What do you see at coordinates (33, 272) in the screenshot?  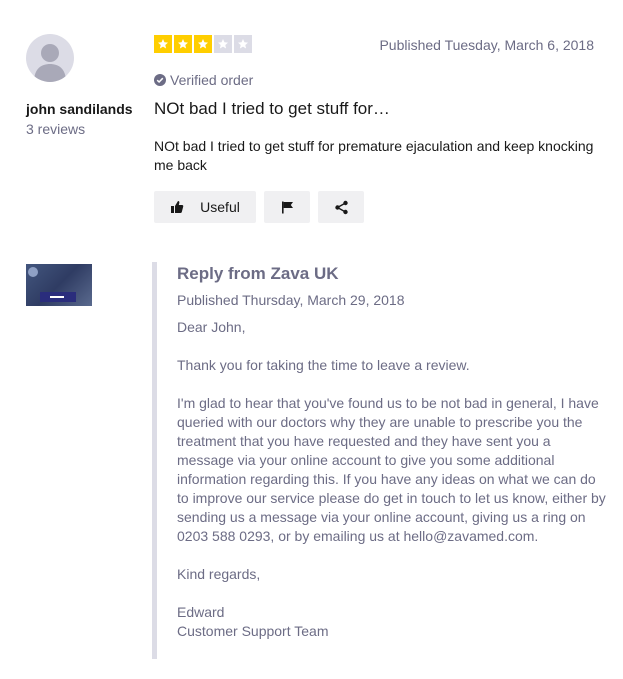 I see `logo-glow` at bounding box center [33, 272].